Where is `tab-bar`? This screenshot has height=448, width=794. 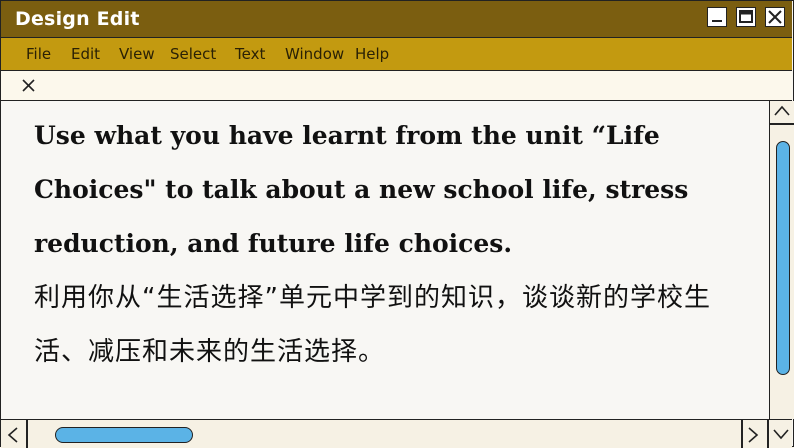 tab-bar is located at coordinates (396, 86).